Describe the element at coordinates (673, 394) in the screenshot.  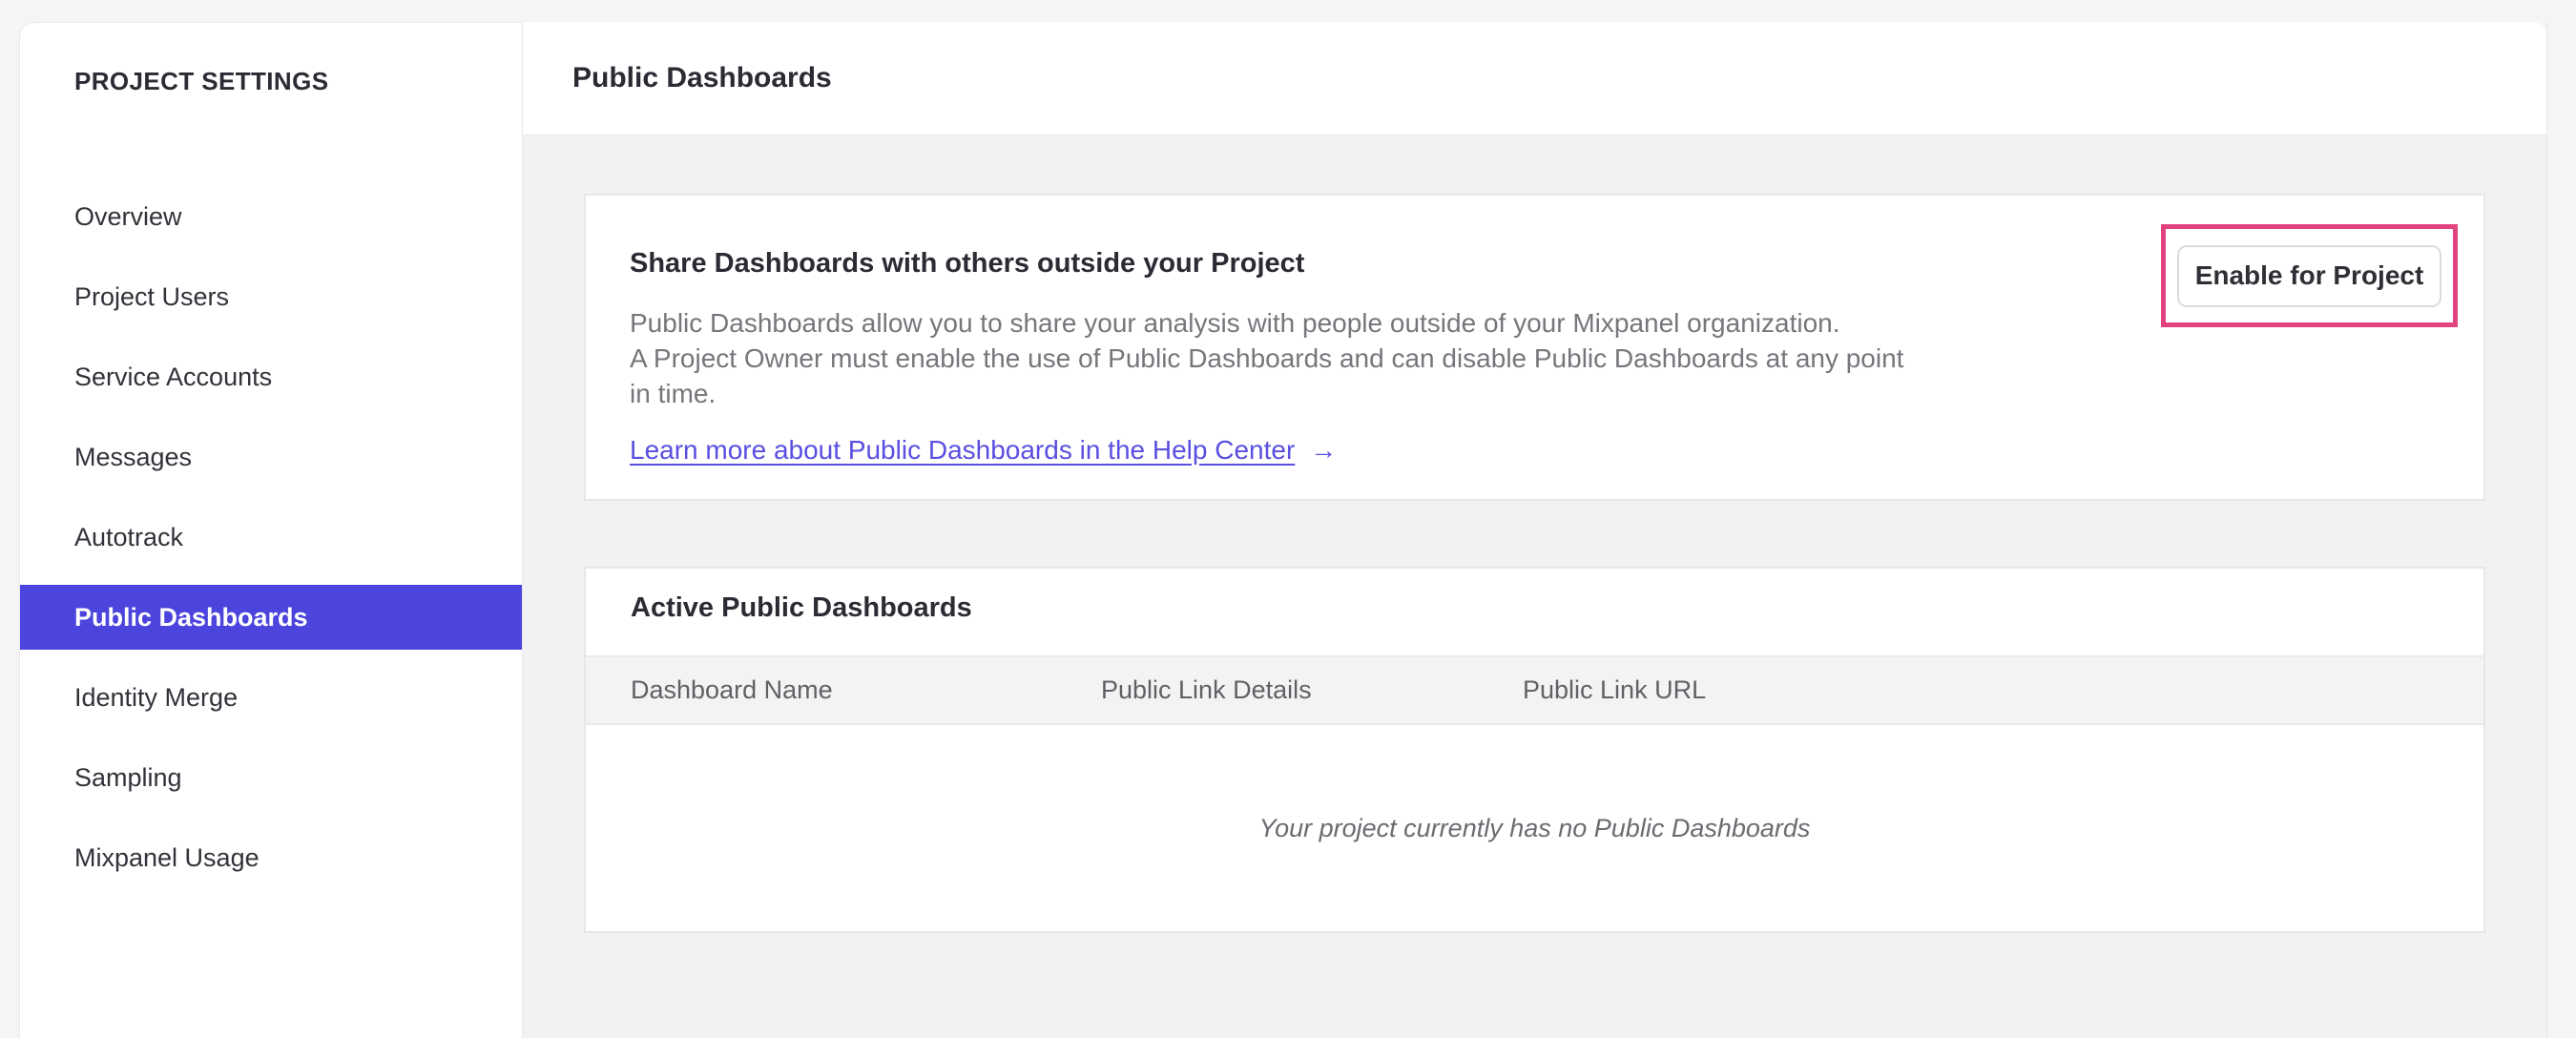
I see `share-card-description-line: in time.` at that location.